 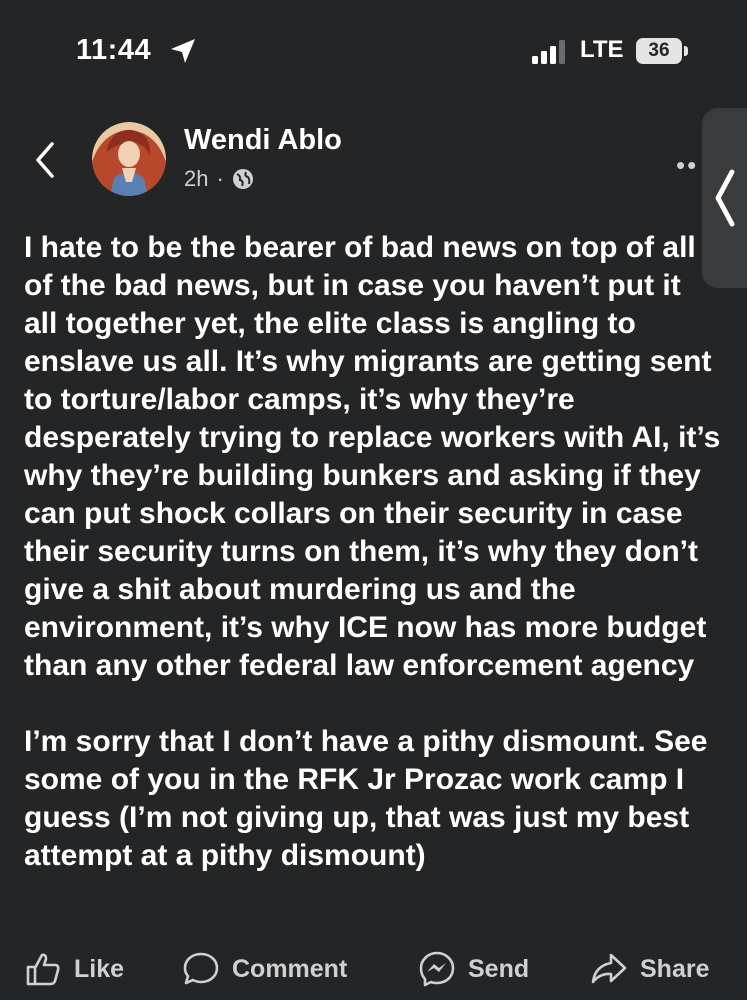 What do you see at coordinates (373, 969) in the screenshot?
I see `post-action-bar: Like Comment Send Share` at bounding box center [373, 969].